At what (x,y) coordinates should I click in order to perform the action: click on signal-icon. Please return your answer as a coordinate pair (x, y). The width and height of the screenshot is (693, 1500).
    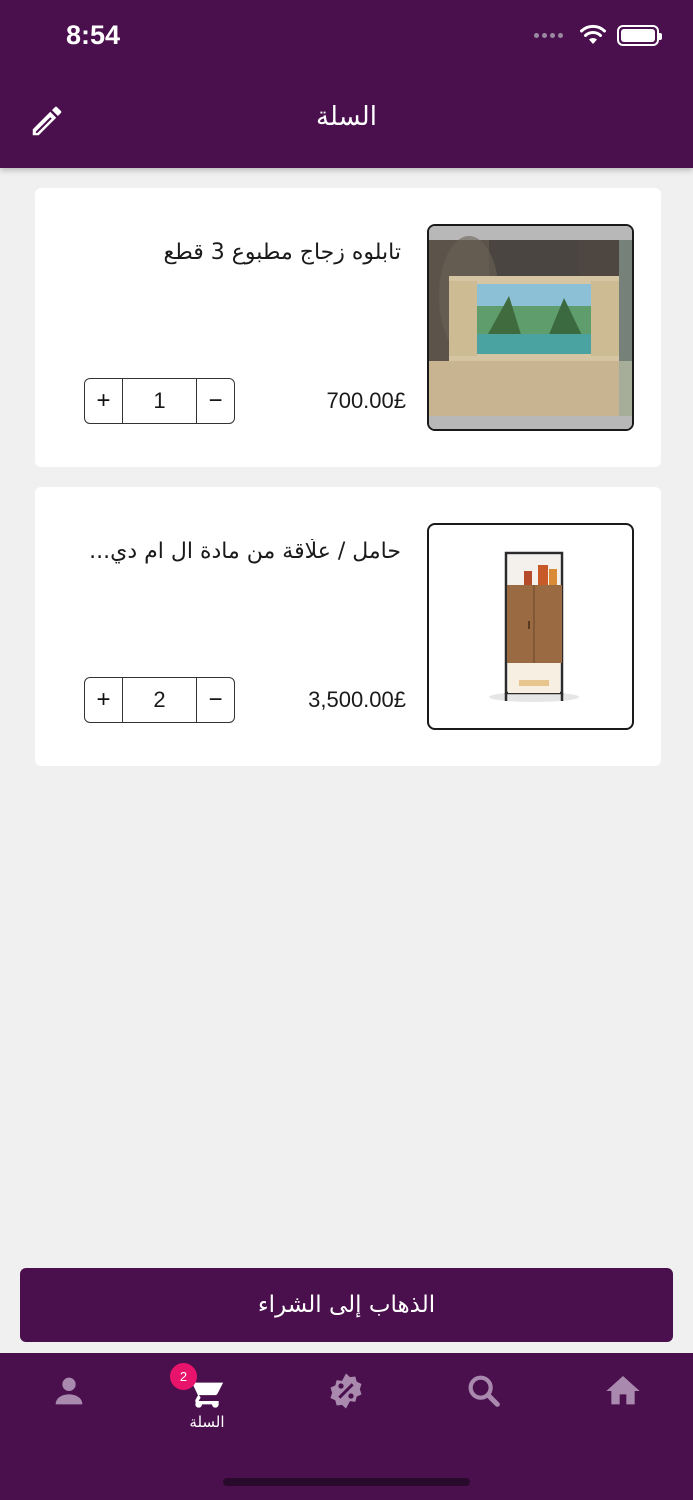
    Looking at the image, I should click on (548, 35).